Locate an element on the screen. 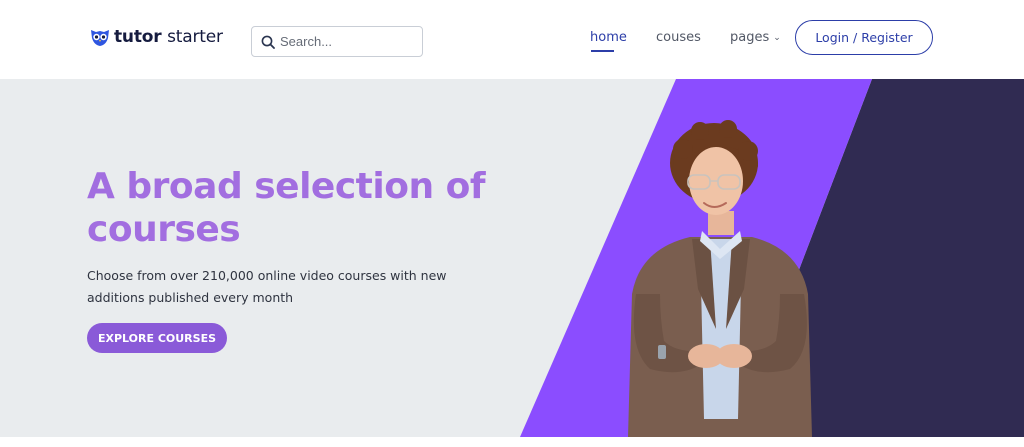  brand-name: tutor starter is located at coordinates (168, 37).